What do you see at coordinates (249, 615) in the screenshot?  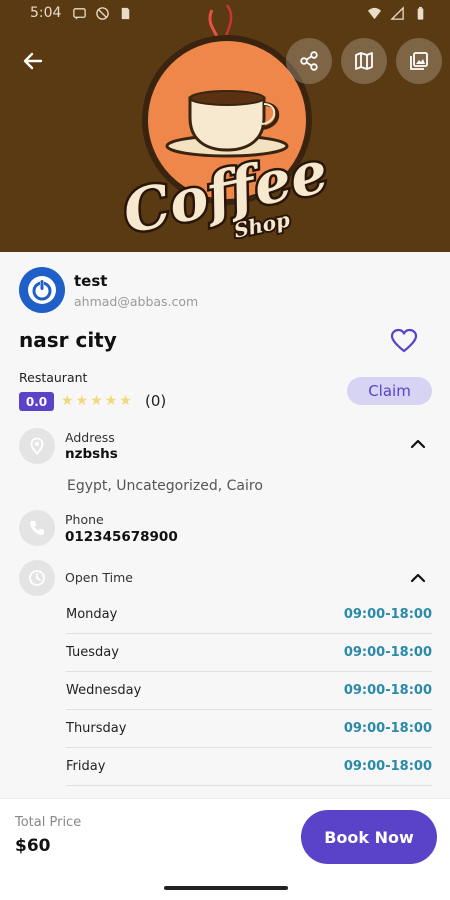 I see `hours-row: Monday 09:00-18:00` at bounding box center [249, 615].